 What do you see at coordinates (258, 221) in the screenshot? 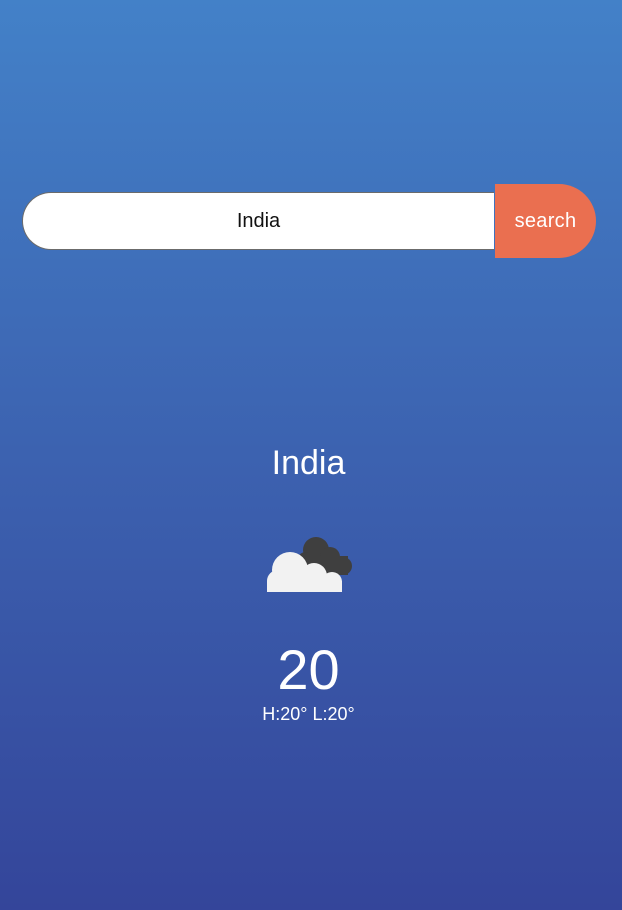
I see `search-input` at bounding box center [258, 221].